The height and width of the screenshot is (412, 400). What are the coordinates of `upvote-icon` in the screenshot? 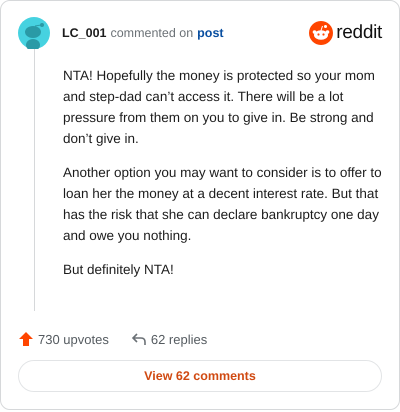 It's located at (26, 339).